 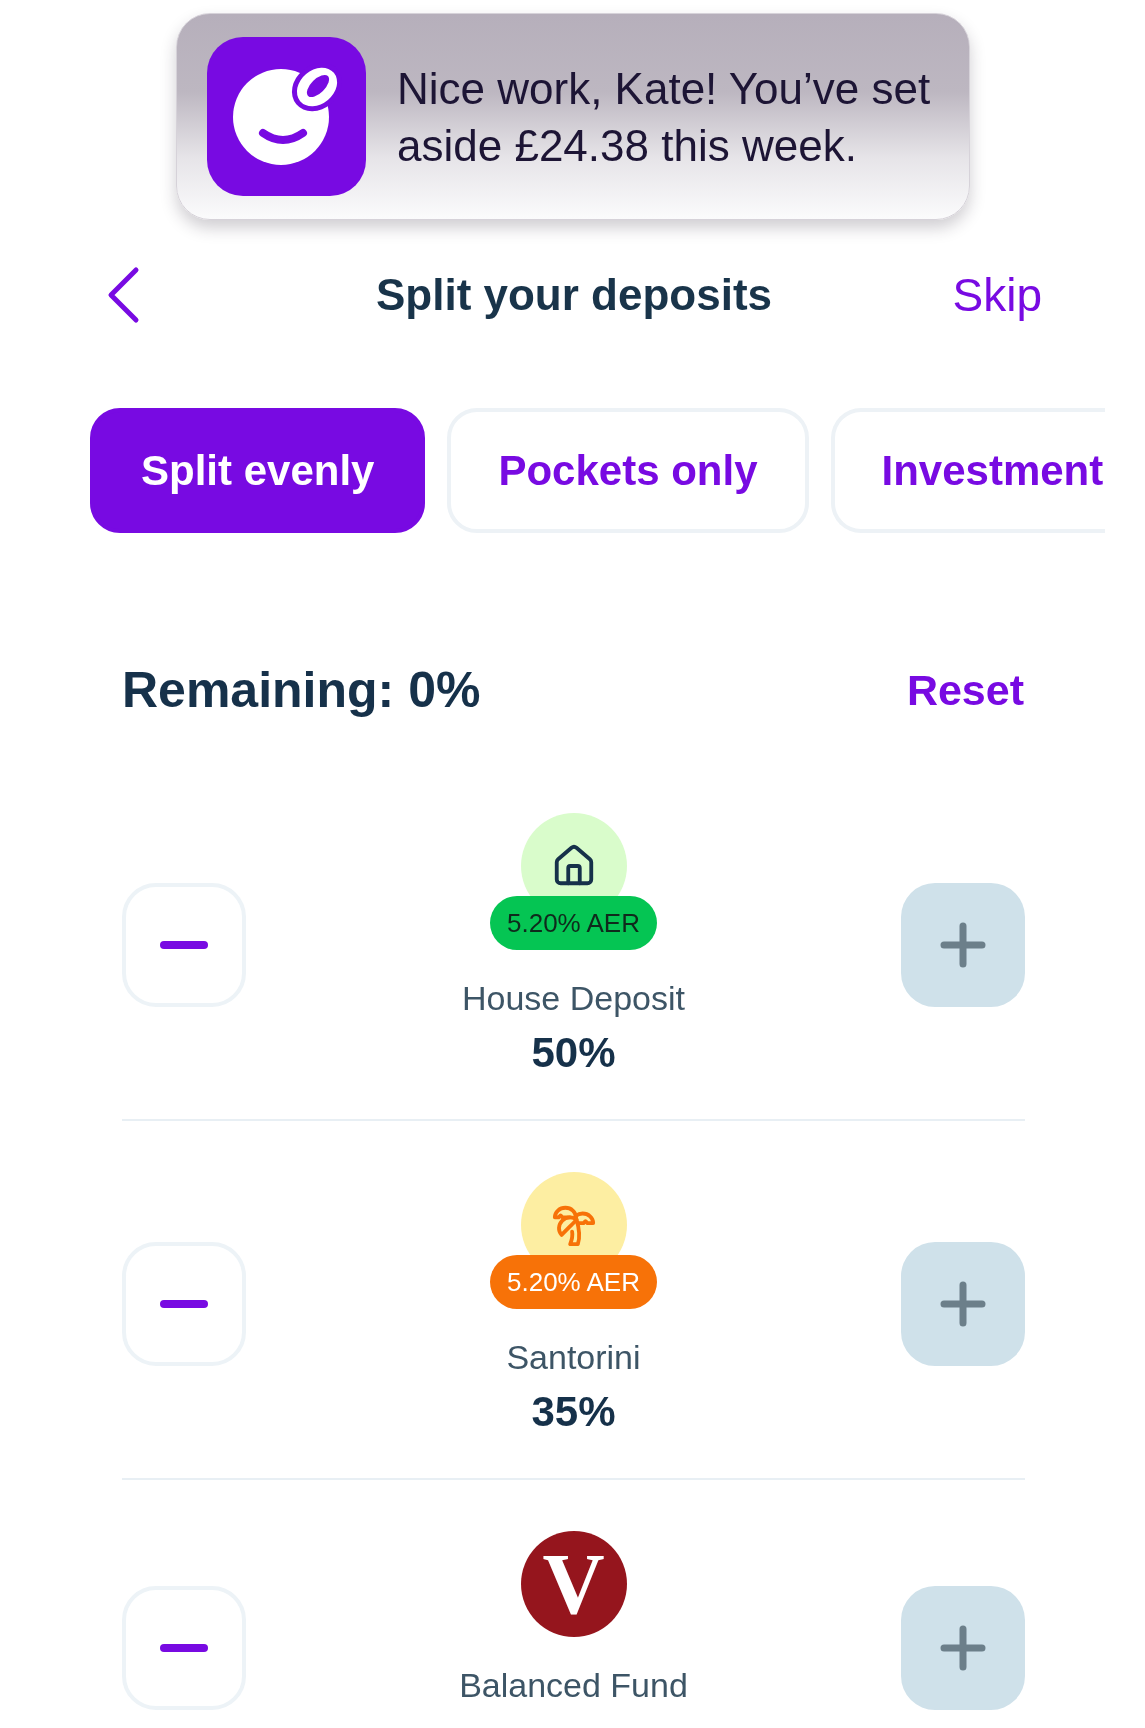 What do you see at coordinates (258, 470) in the screenshot?
I see `filter-tab: Split evenly` at bounding box center [258, 470].